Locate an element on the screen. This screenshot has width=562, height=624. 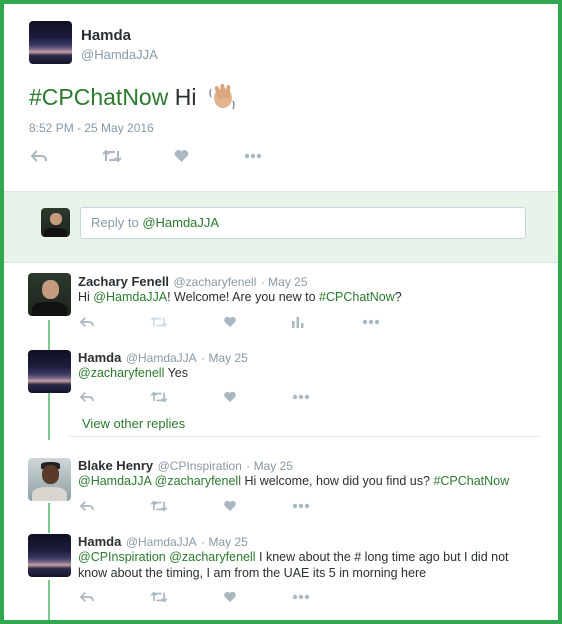
reply-author-handle: @CPInspiration is located at coordinates (200, 466).